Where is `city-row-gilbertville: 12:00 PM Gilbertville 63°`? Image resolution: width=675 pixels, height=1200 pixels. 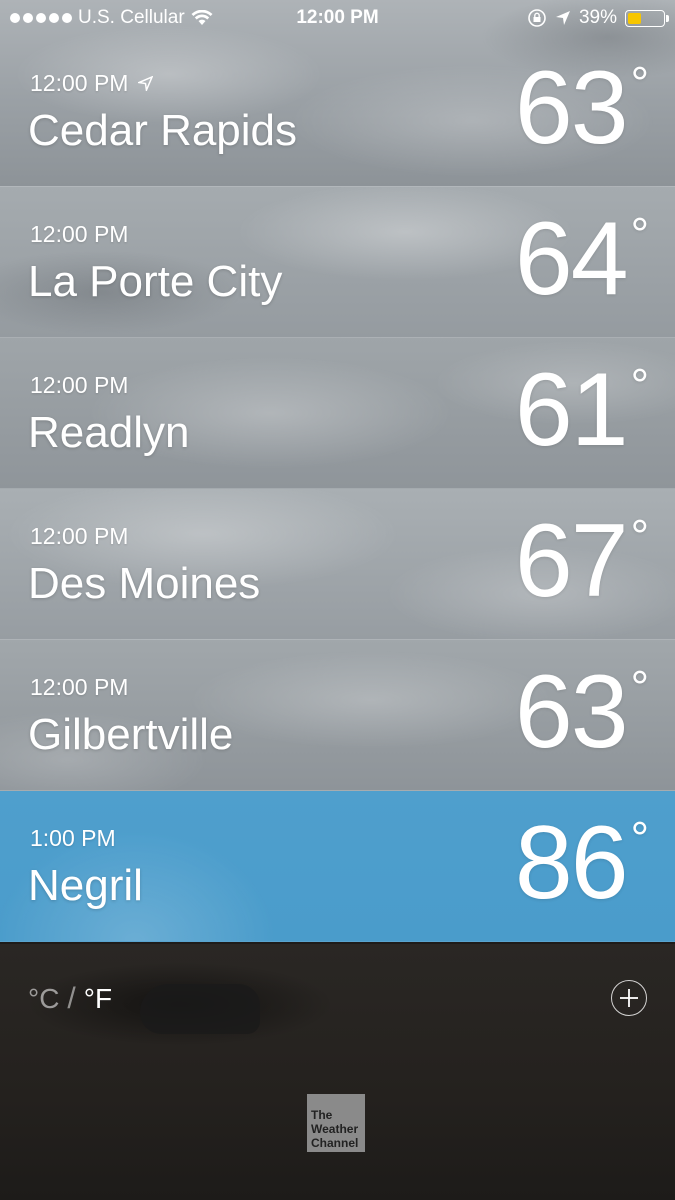 city-row-gilbertville: 12:00 PM Gilbertville 63° is located at coordinates (337, 715).